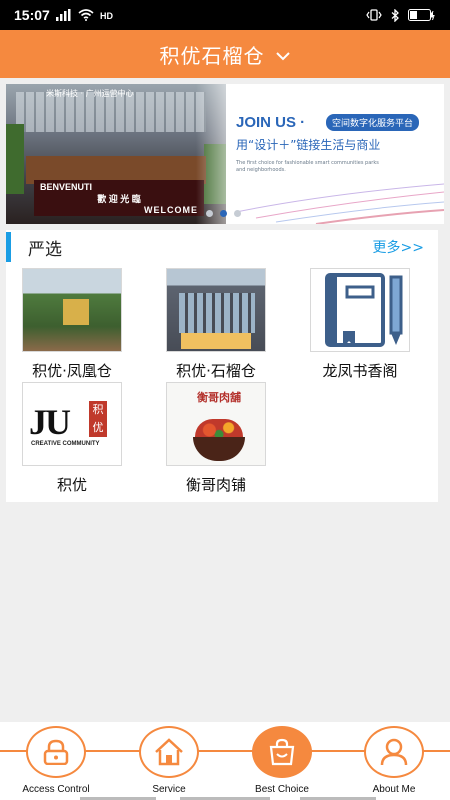 This screenshot has height=800, width=450. Describe the element at coordinates (360, 371) in the screenshot. I see `item-label: 龙凤书香阁` at that location.